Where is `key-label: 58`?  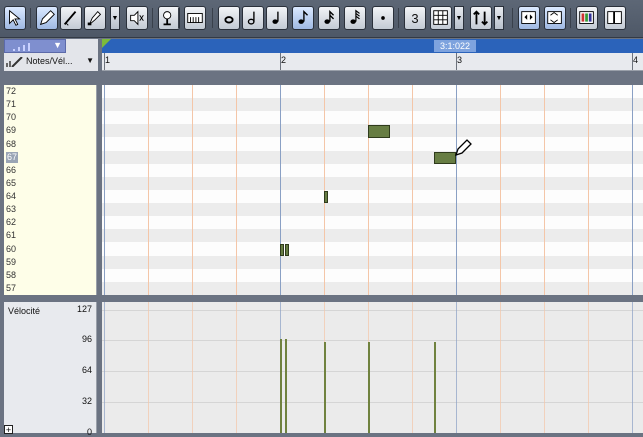 key-label: 58 is located at coordinates (11, 275).